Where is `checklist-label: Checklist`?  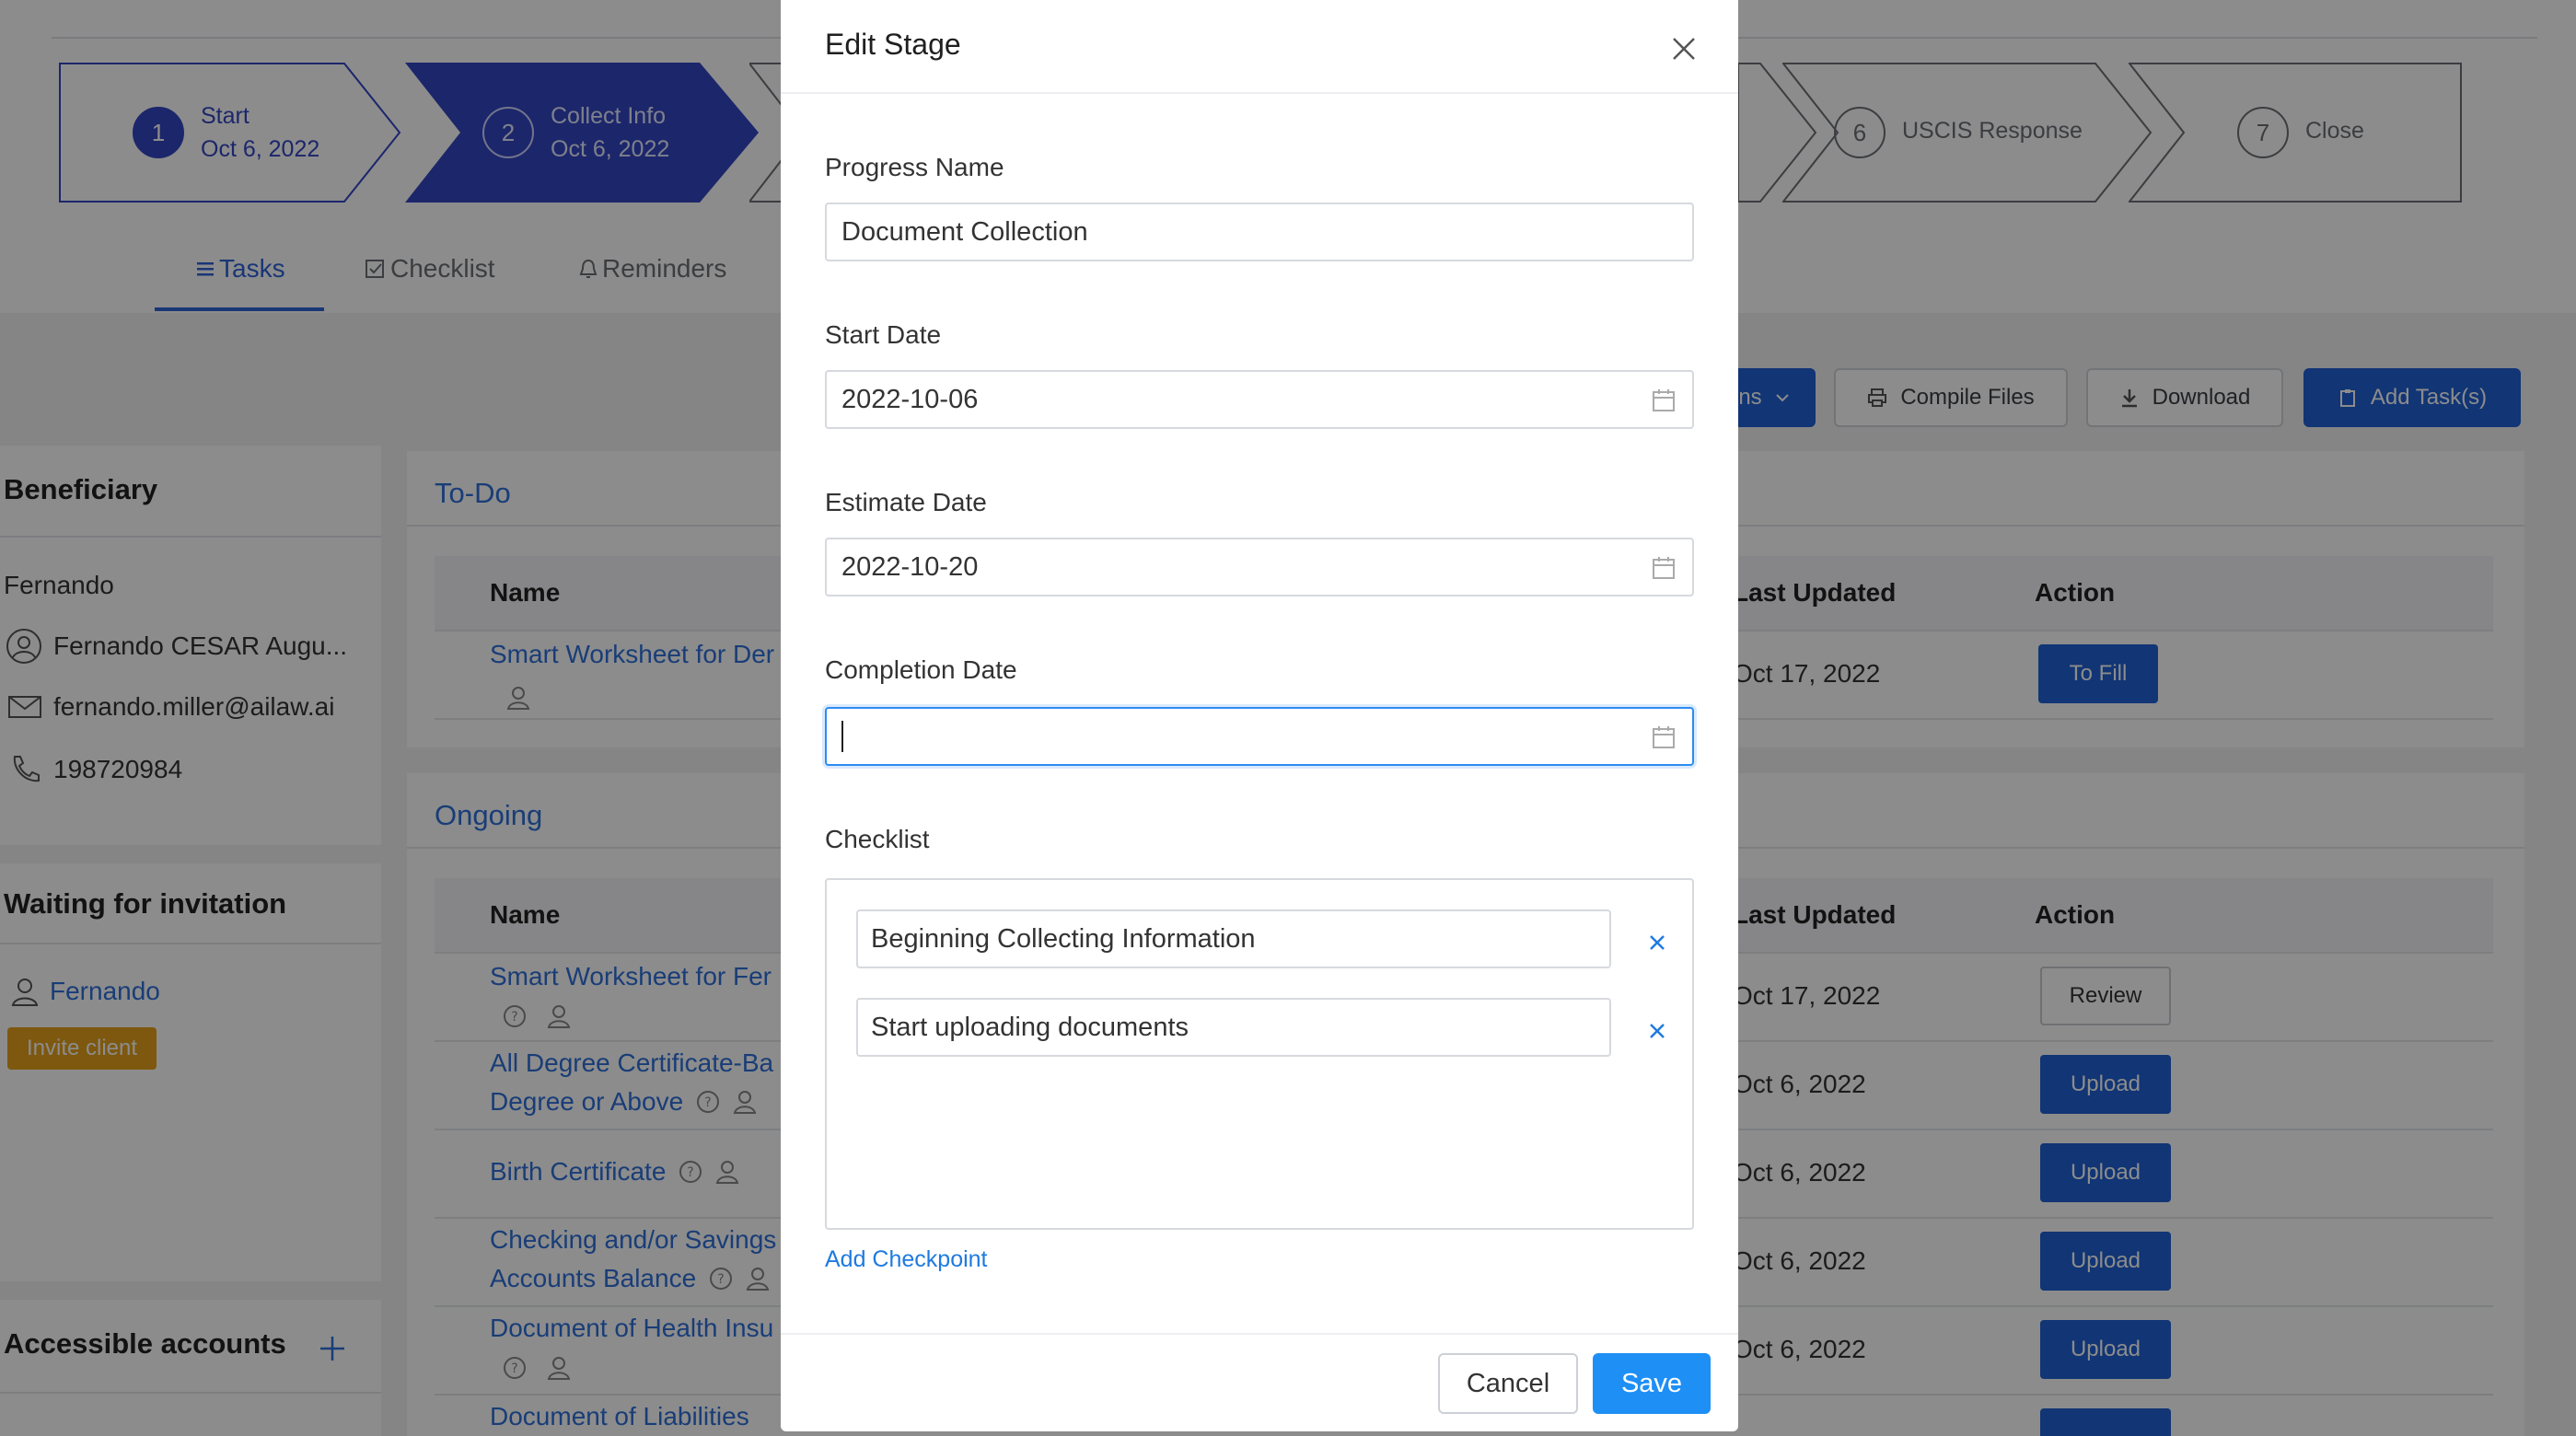 checklist-label: Checklist is located at coordinates (877, 839).